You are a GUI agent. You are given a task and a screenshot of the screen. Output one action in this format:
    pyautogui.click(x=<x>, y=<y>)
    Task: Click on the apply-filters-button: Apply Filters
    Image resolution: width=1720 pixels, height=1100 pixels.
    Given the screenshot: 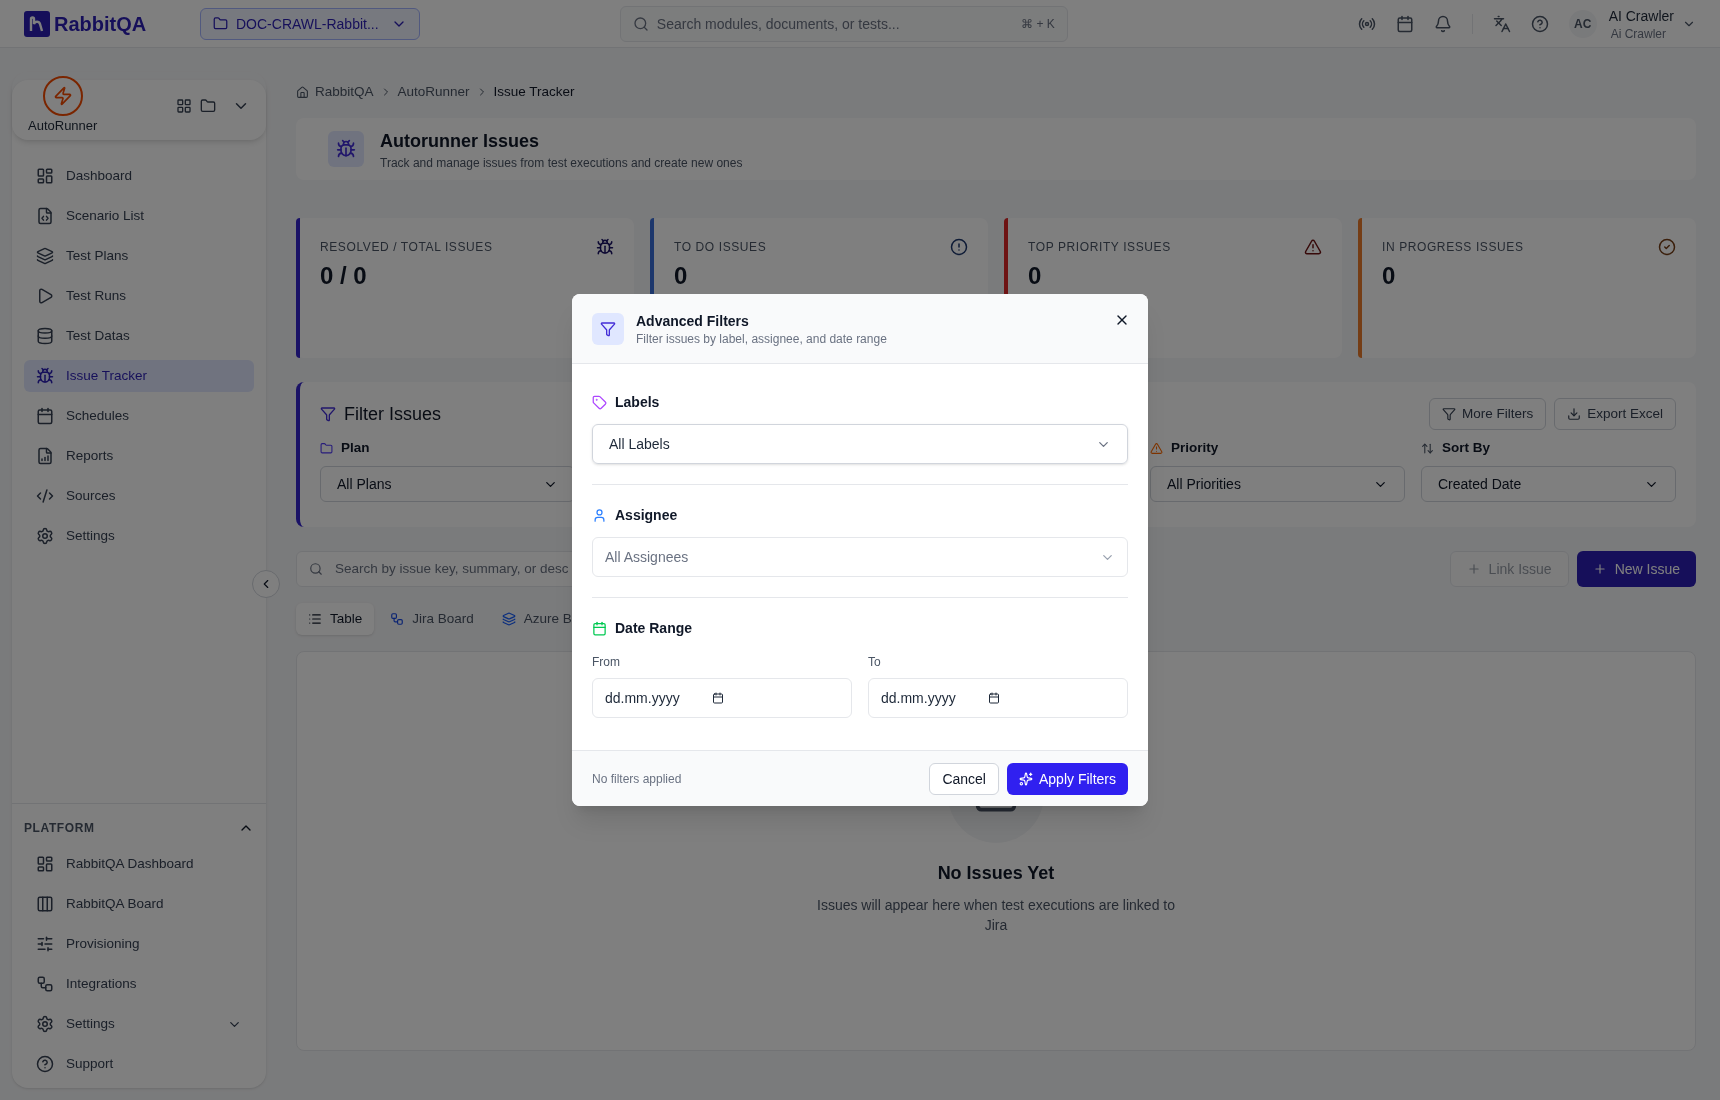 What is the action you would take?
    pyautogui.click(x=1067, y=778)
    